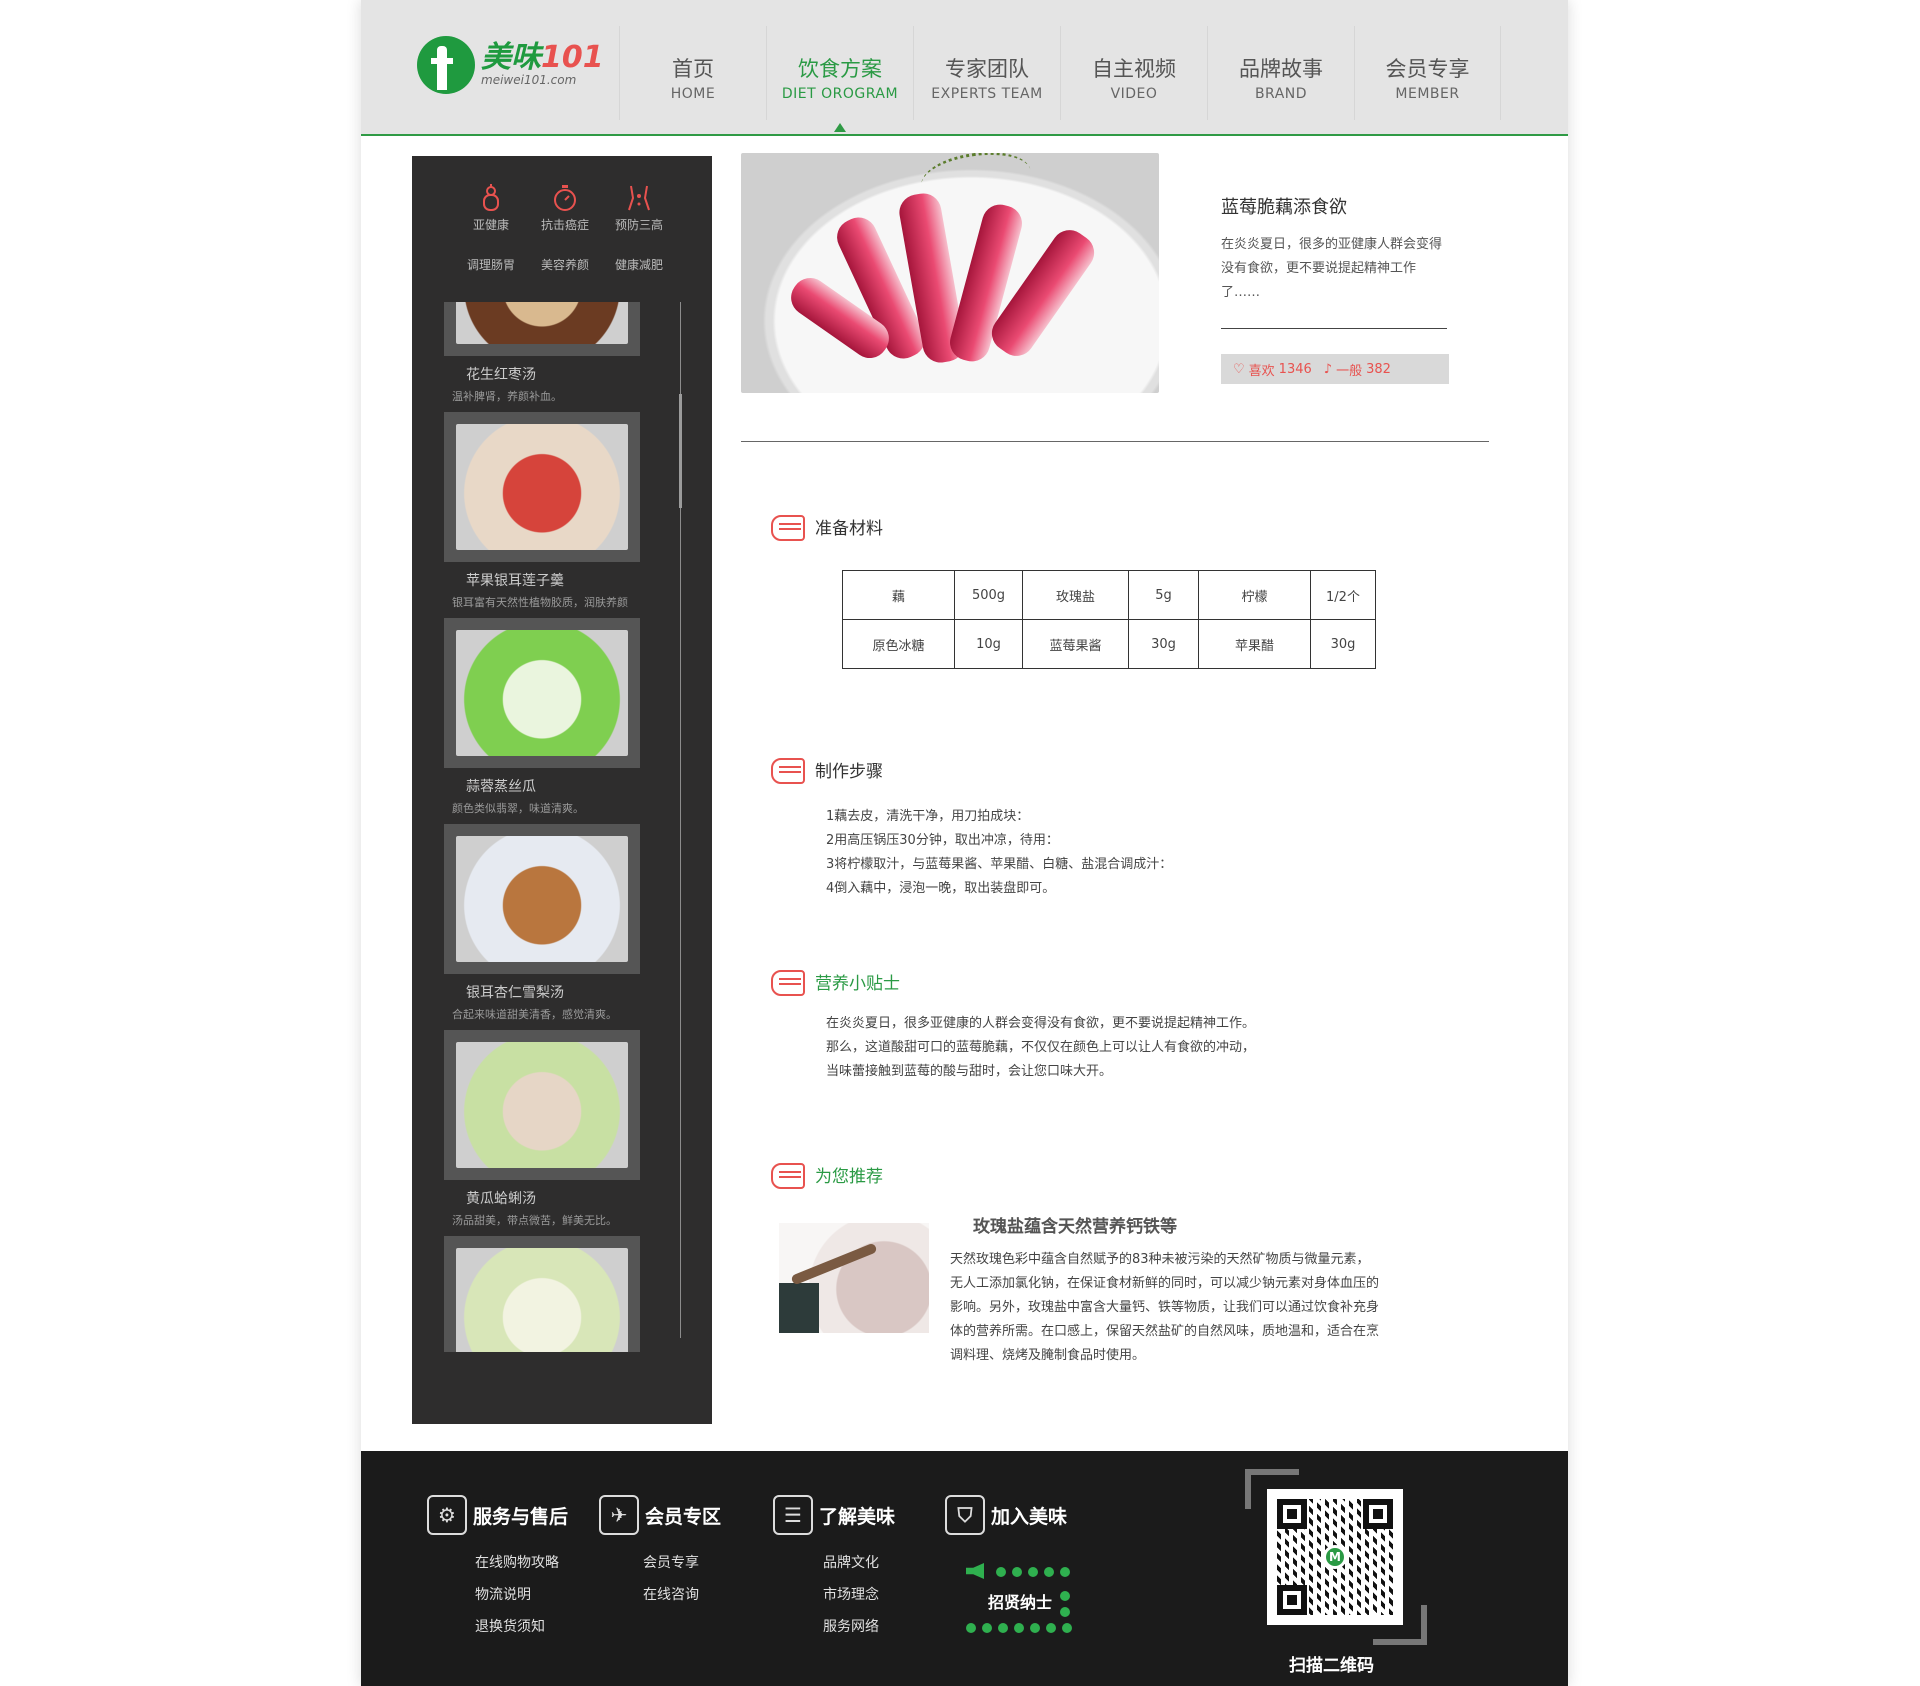 The image size is (1920, 1686). What do you see at coordinates (521, 1595) in the screenshot?
I see `footer-link: 物流说明` at bounding box center [521, 1595].